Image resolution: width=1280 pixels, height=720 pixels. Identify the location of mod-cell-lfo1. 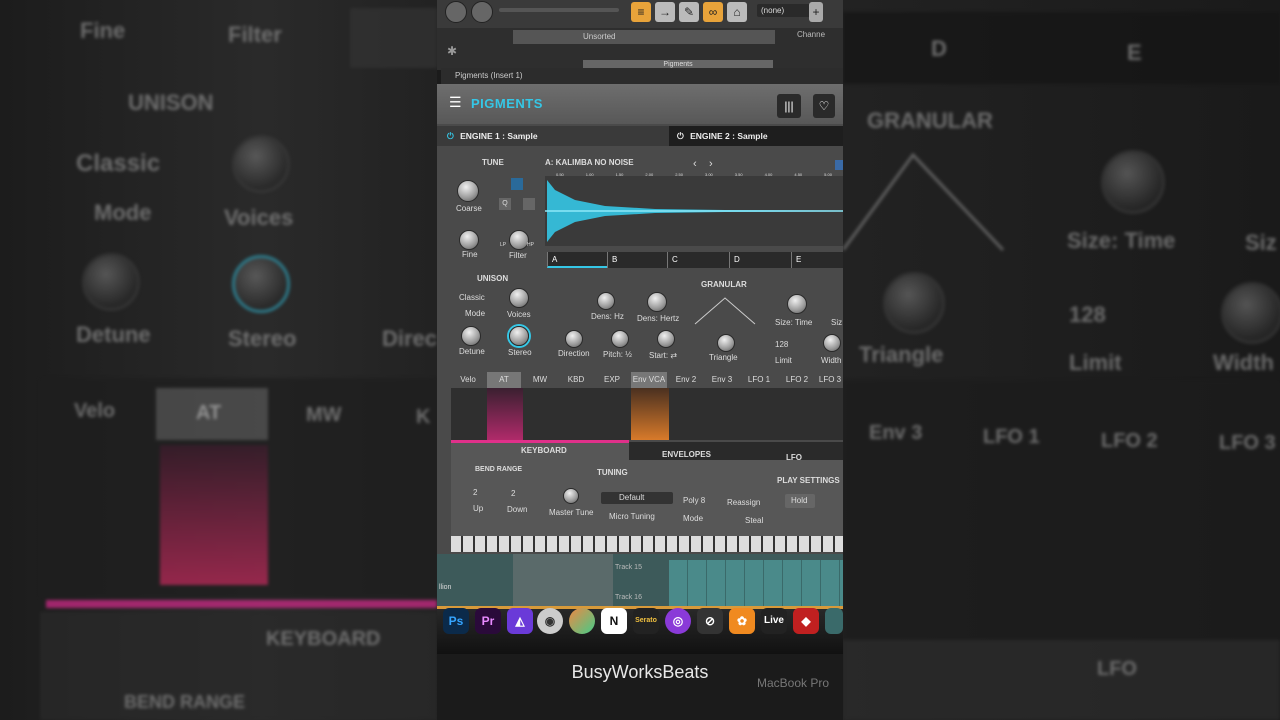
(760, 414).